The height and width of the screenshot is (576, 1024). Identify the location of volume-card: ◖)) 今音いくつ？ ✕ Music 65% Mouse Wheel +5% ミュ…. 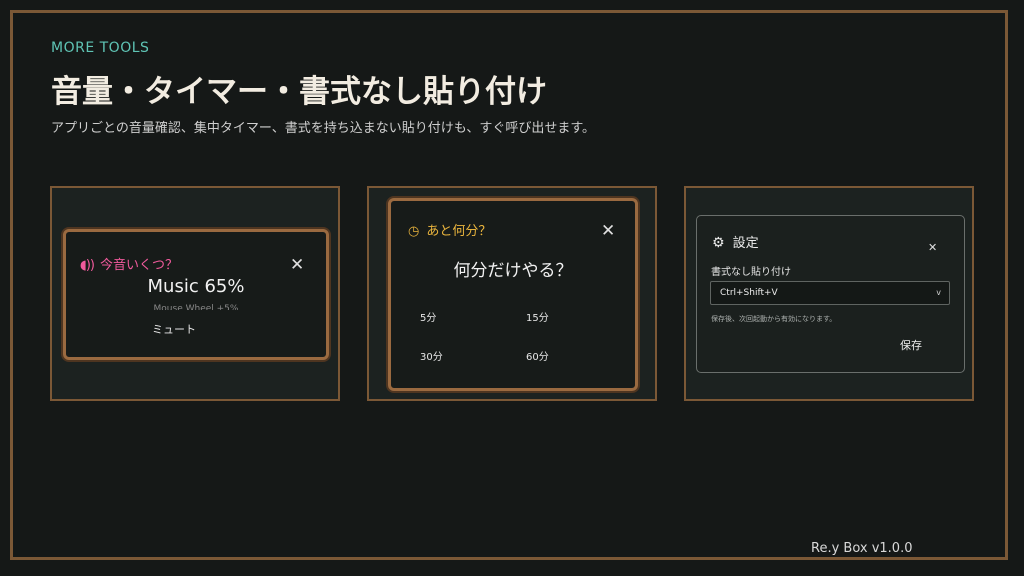
(195, 293).